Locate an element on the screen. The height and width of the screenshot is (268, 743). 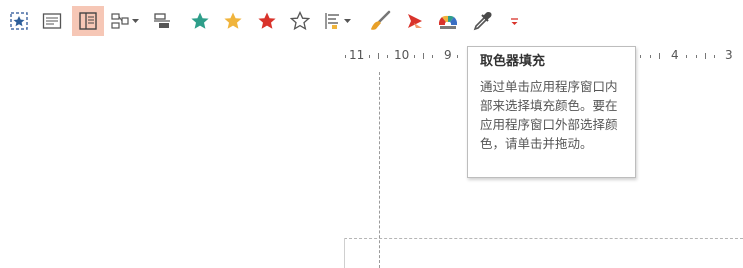
layout-button is located at coordinates (88, 21).